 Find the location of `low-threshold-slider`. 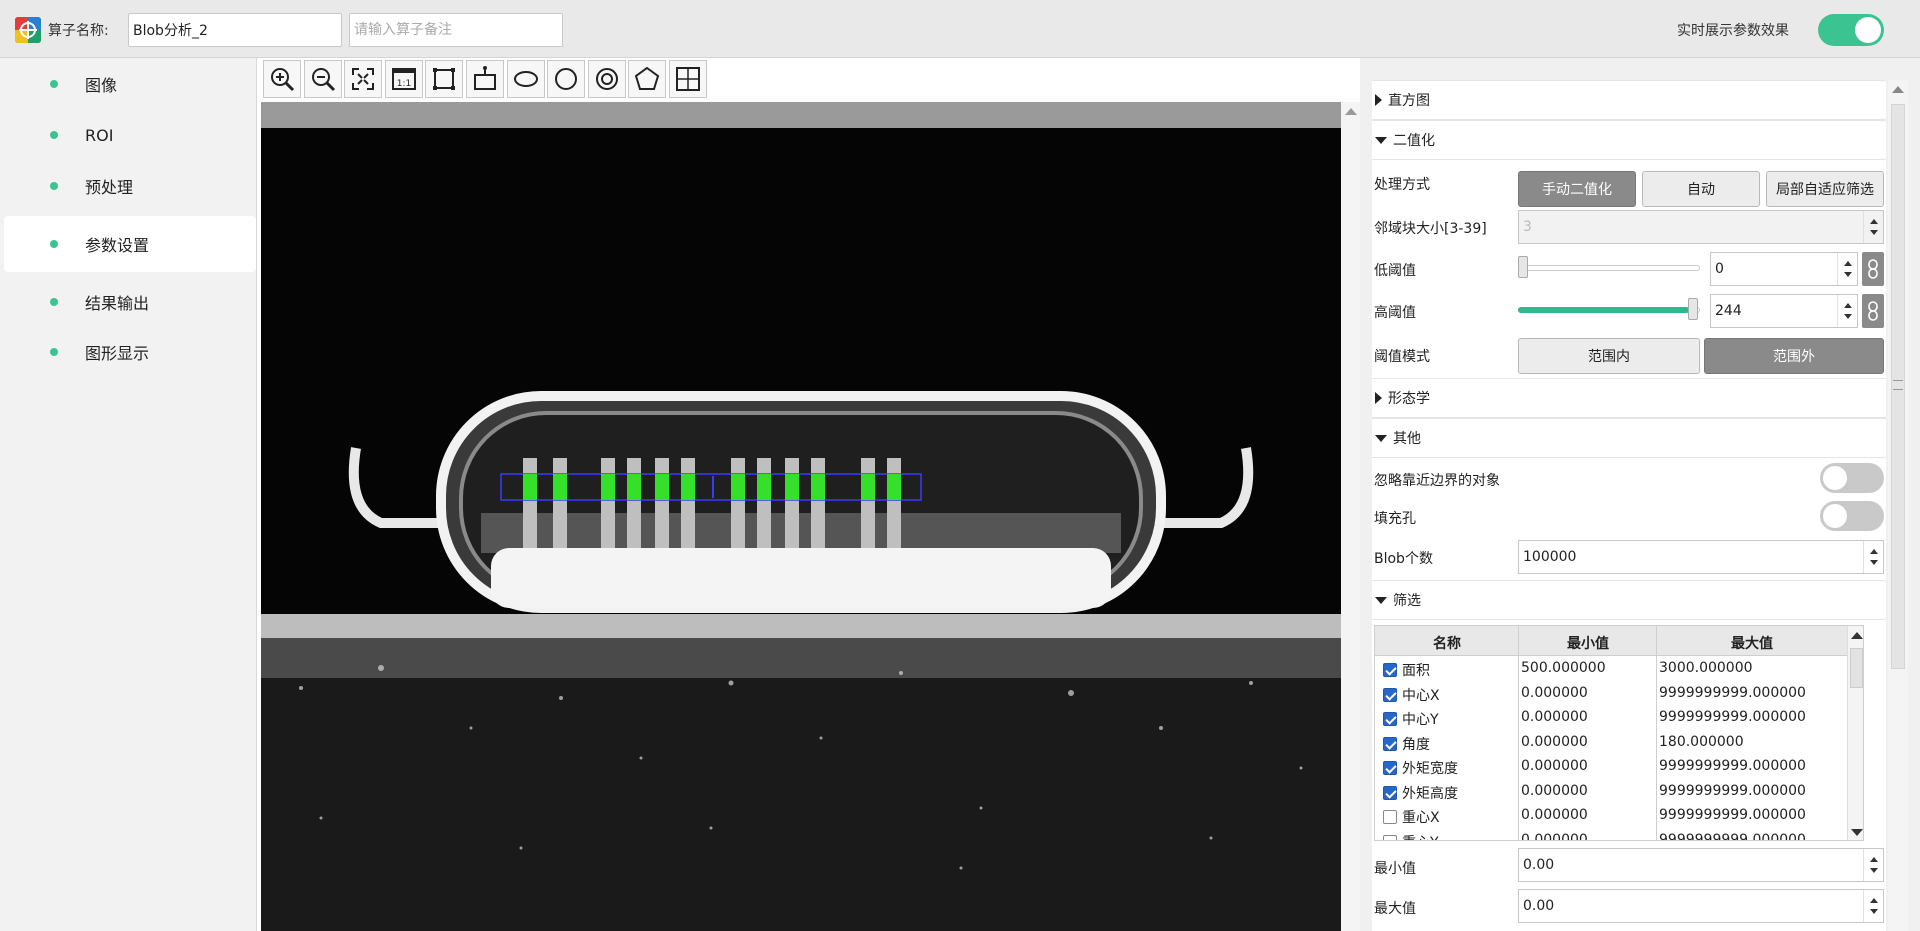

low-threshold-slider is located at coordinates (1609, 267).